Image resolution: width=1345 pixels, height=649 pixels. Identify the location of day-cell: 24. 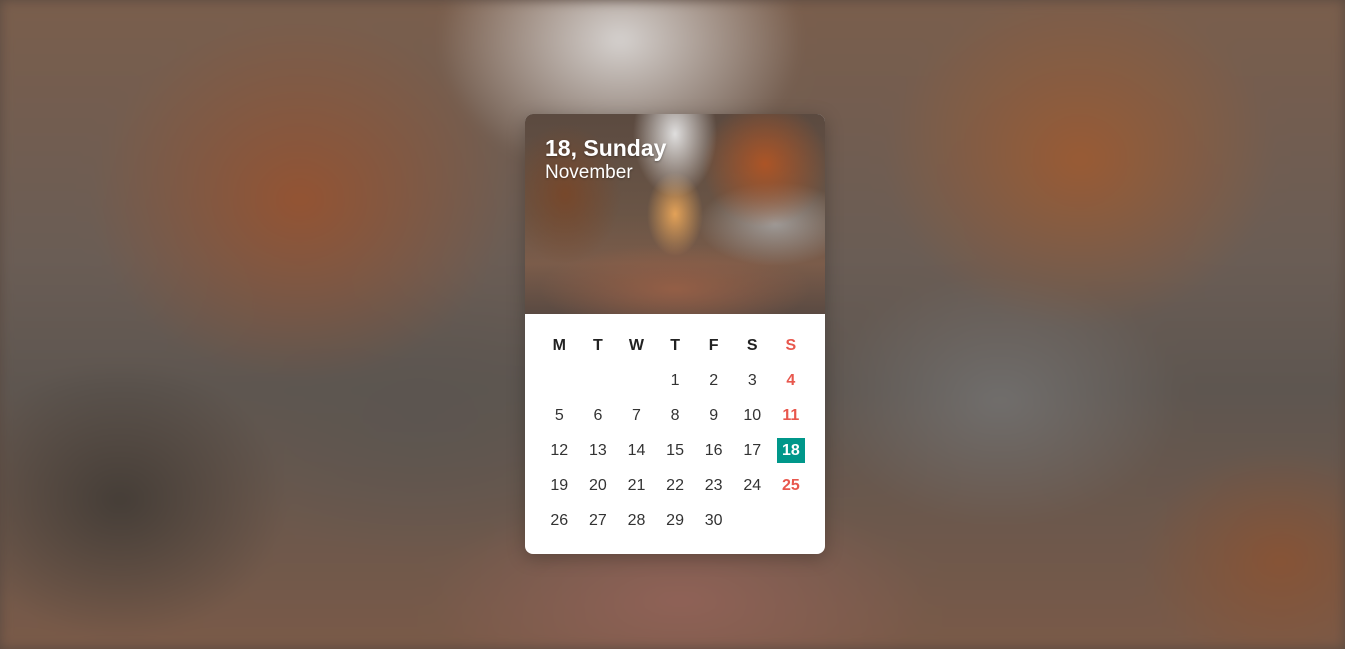
(752, 485).